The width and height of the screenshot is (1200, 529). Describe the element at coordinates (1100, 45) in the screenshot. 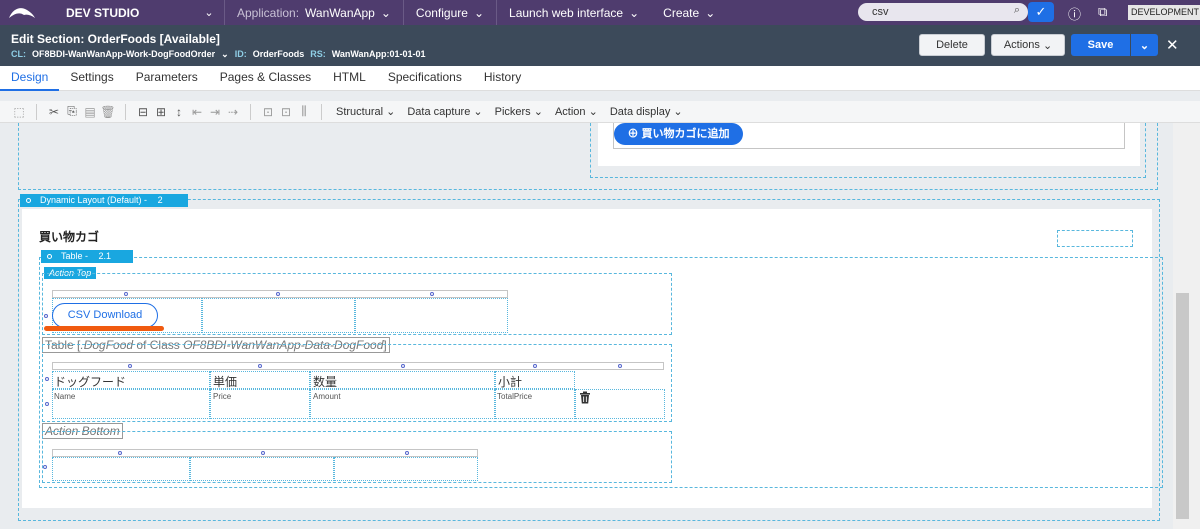

I see `save-button: Save` at that location.